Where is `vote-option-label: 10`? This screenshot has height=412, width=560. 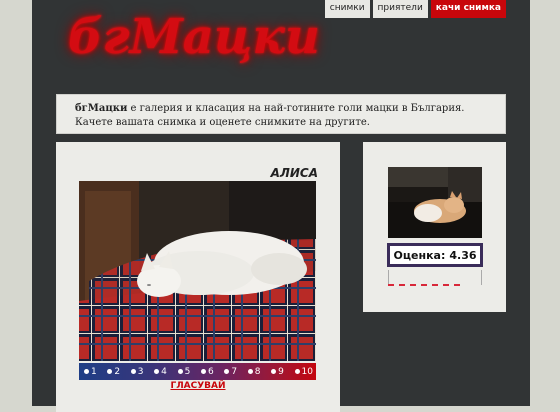
vote-option-label: 10 is located at coordinates (307, 371).